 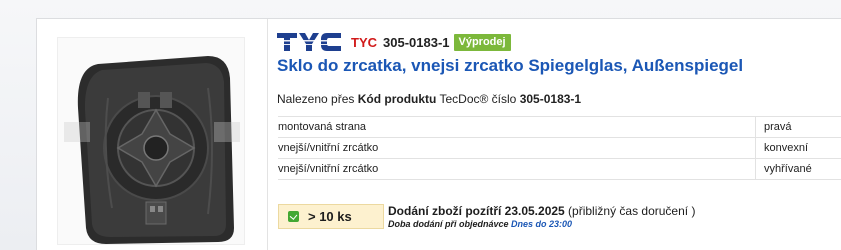 I want to click on attribute-value: vyhřívané, so click(x=798, y=169).